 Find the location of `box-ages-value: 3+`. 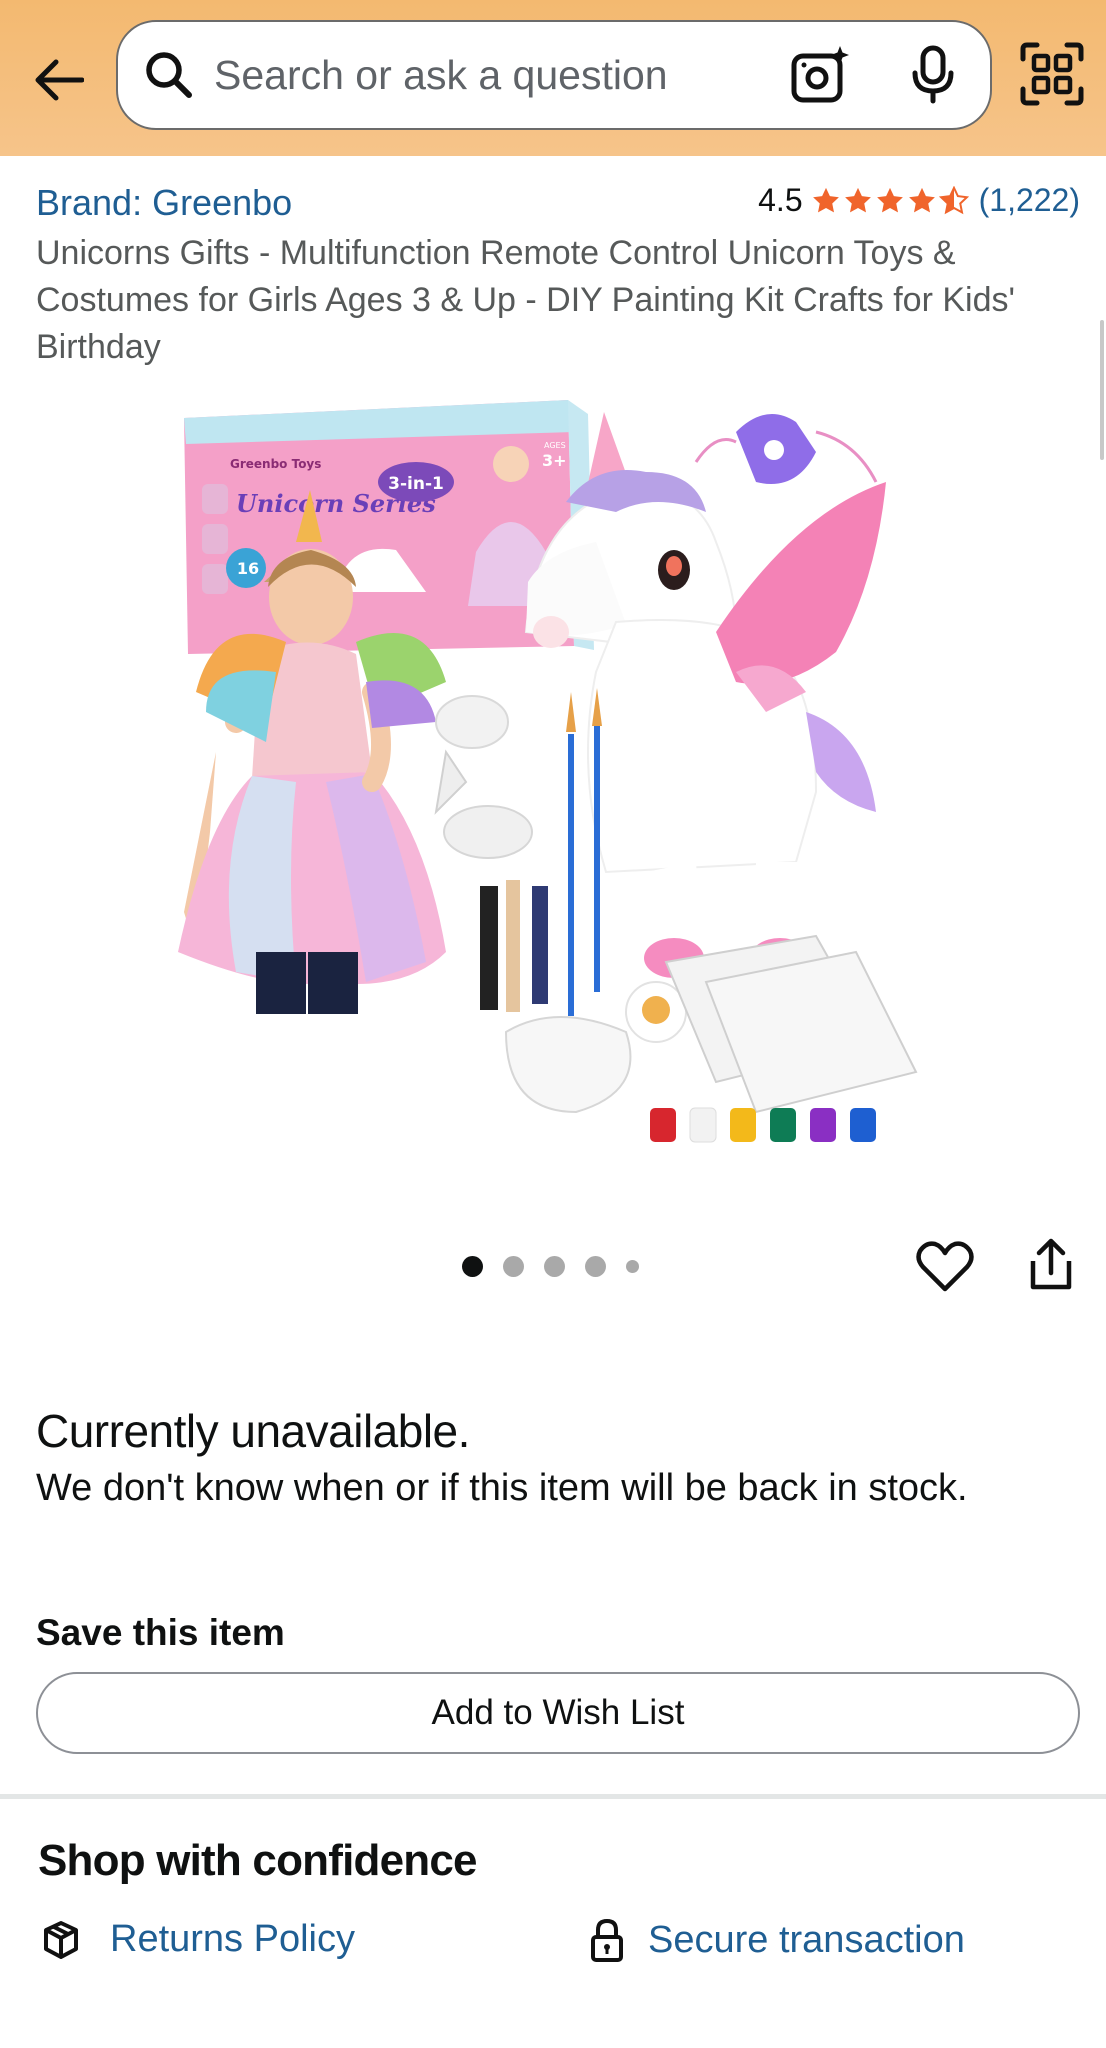

box-ages-value: 3+ is located at coordinates (554, 460).